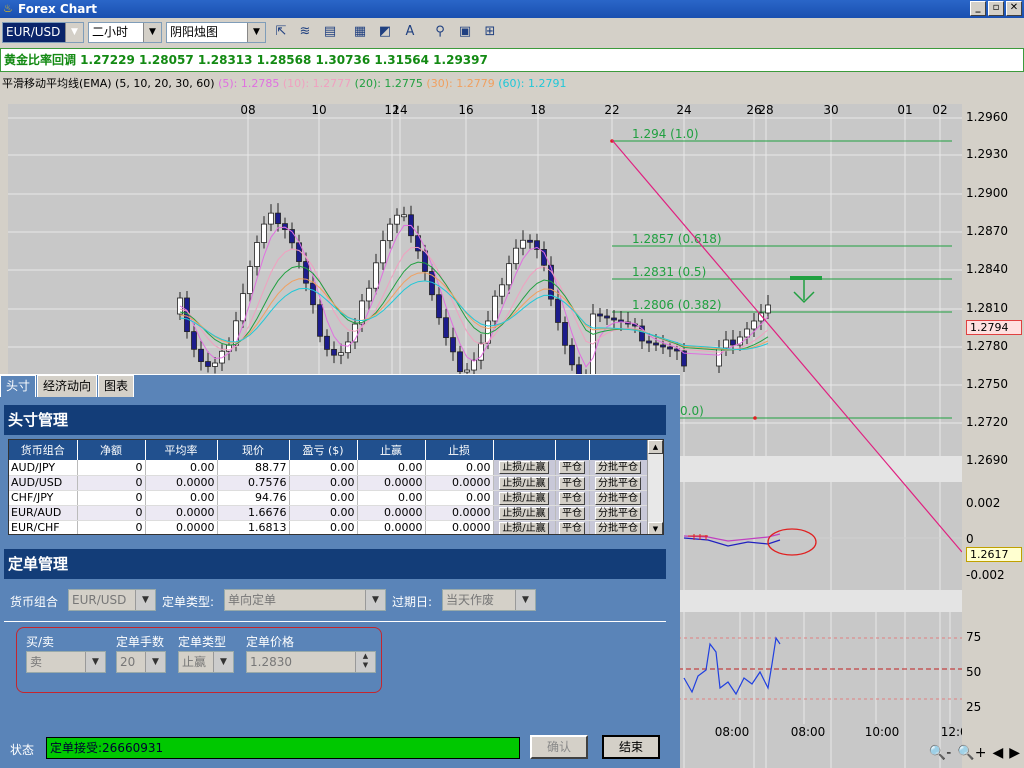 This screenshot has width=1024, height=768. Describe the element at coordinates (18, 386) in the screenshot. I see `tab-position: 头寸` at that location.